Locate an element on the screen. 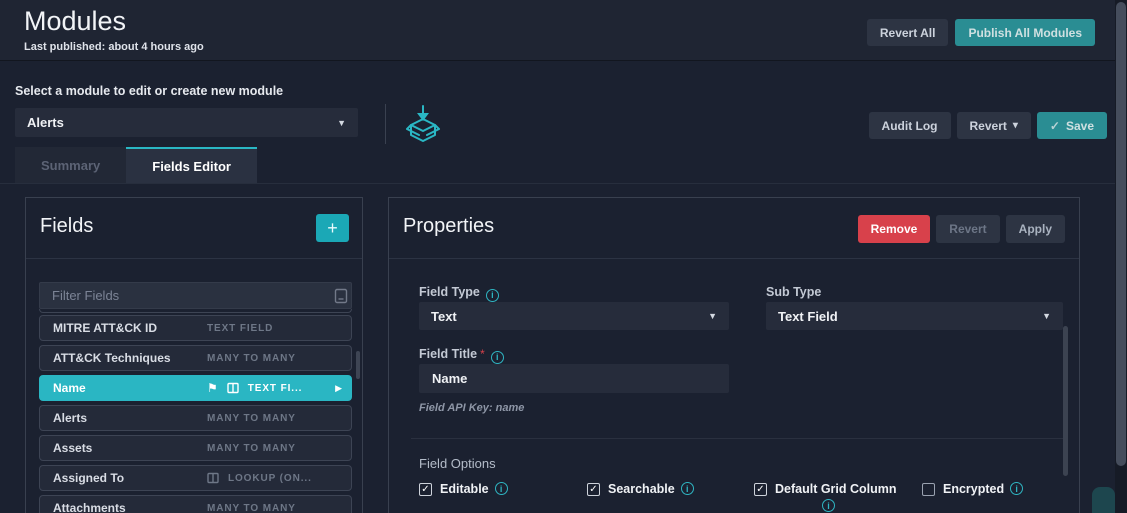 The width and height of the screenshot is (1127, 513). default-grid-column-checkbox: ✓ is located at coordinates (760, 489).